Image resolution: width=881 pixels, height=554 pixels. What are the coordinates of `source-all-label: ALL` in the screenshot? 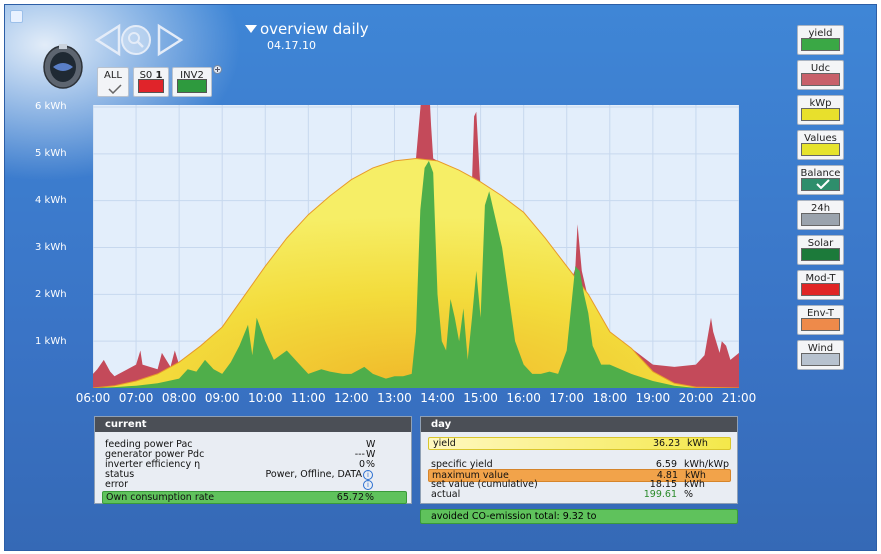 It's located at (113, 75).